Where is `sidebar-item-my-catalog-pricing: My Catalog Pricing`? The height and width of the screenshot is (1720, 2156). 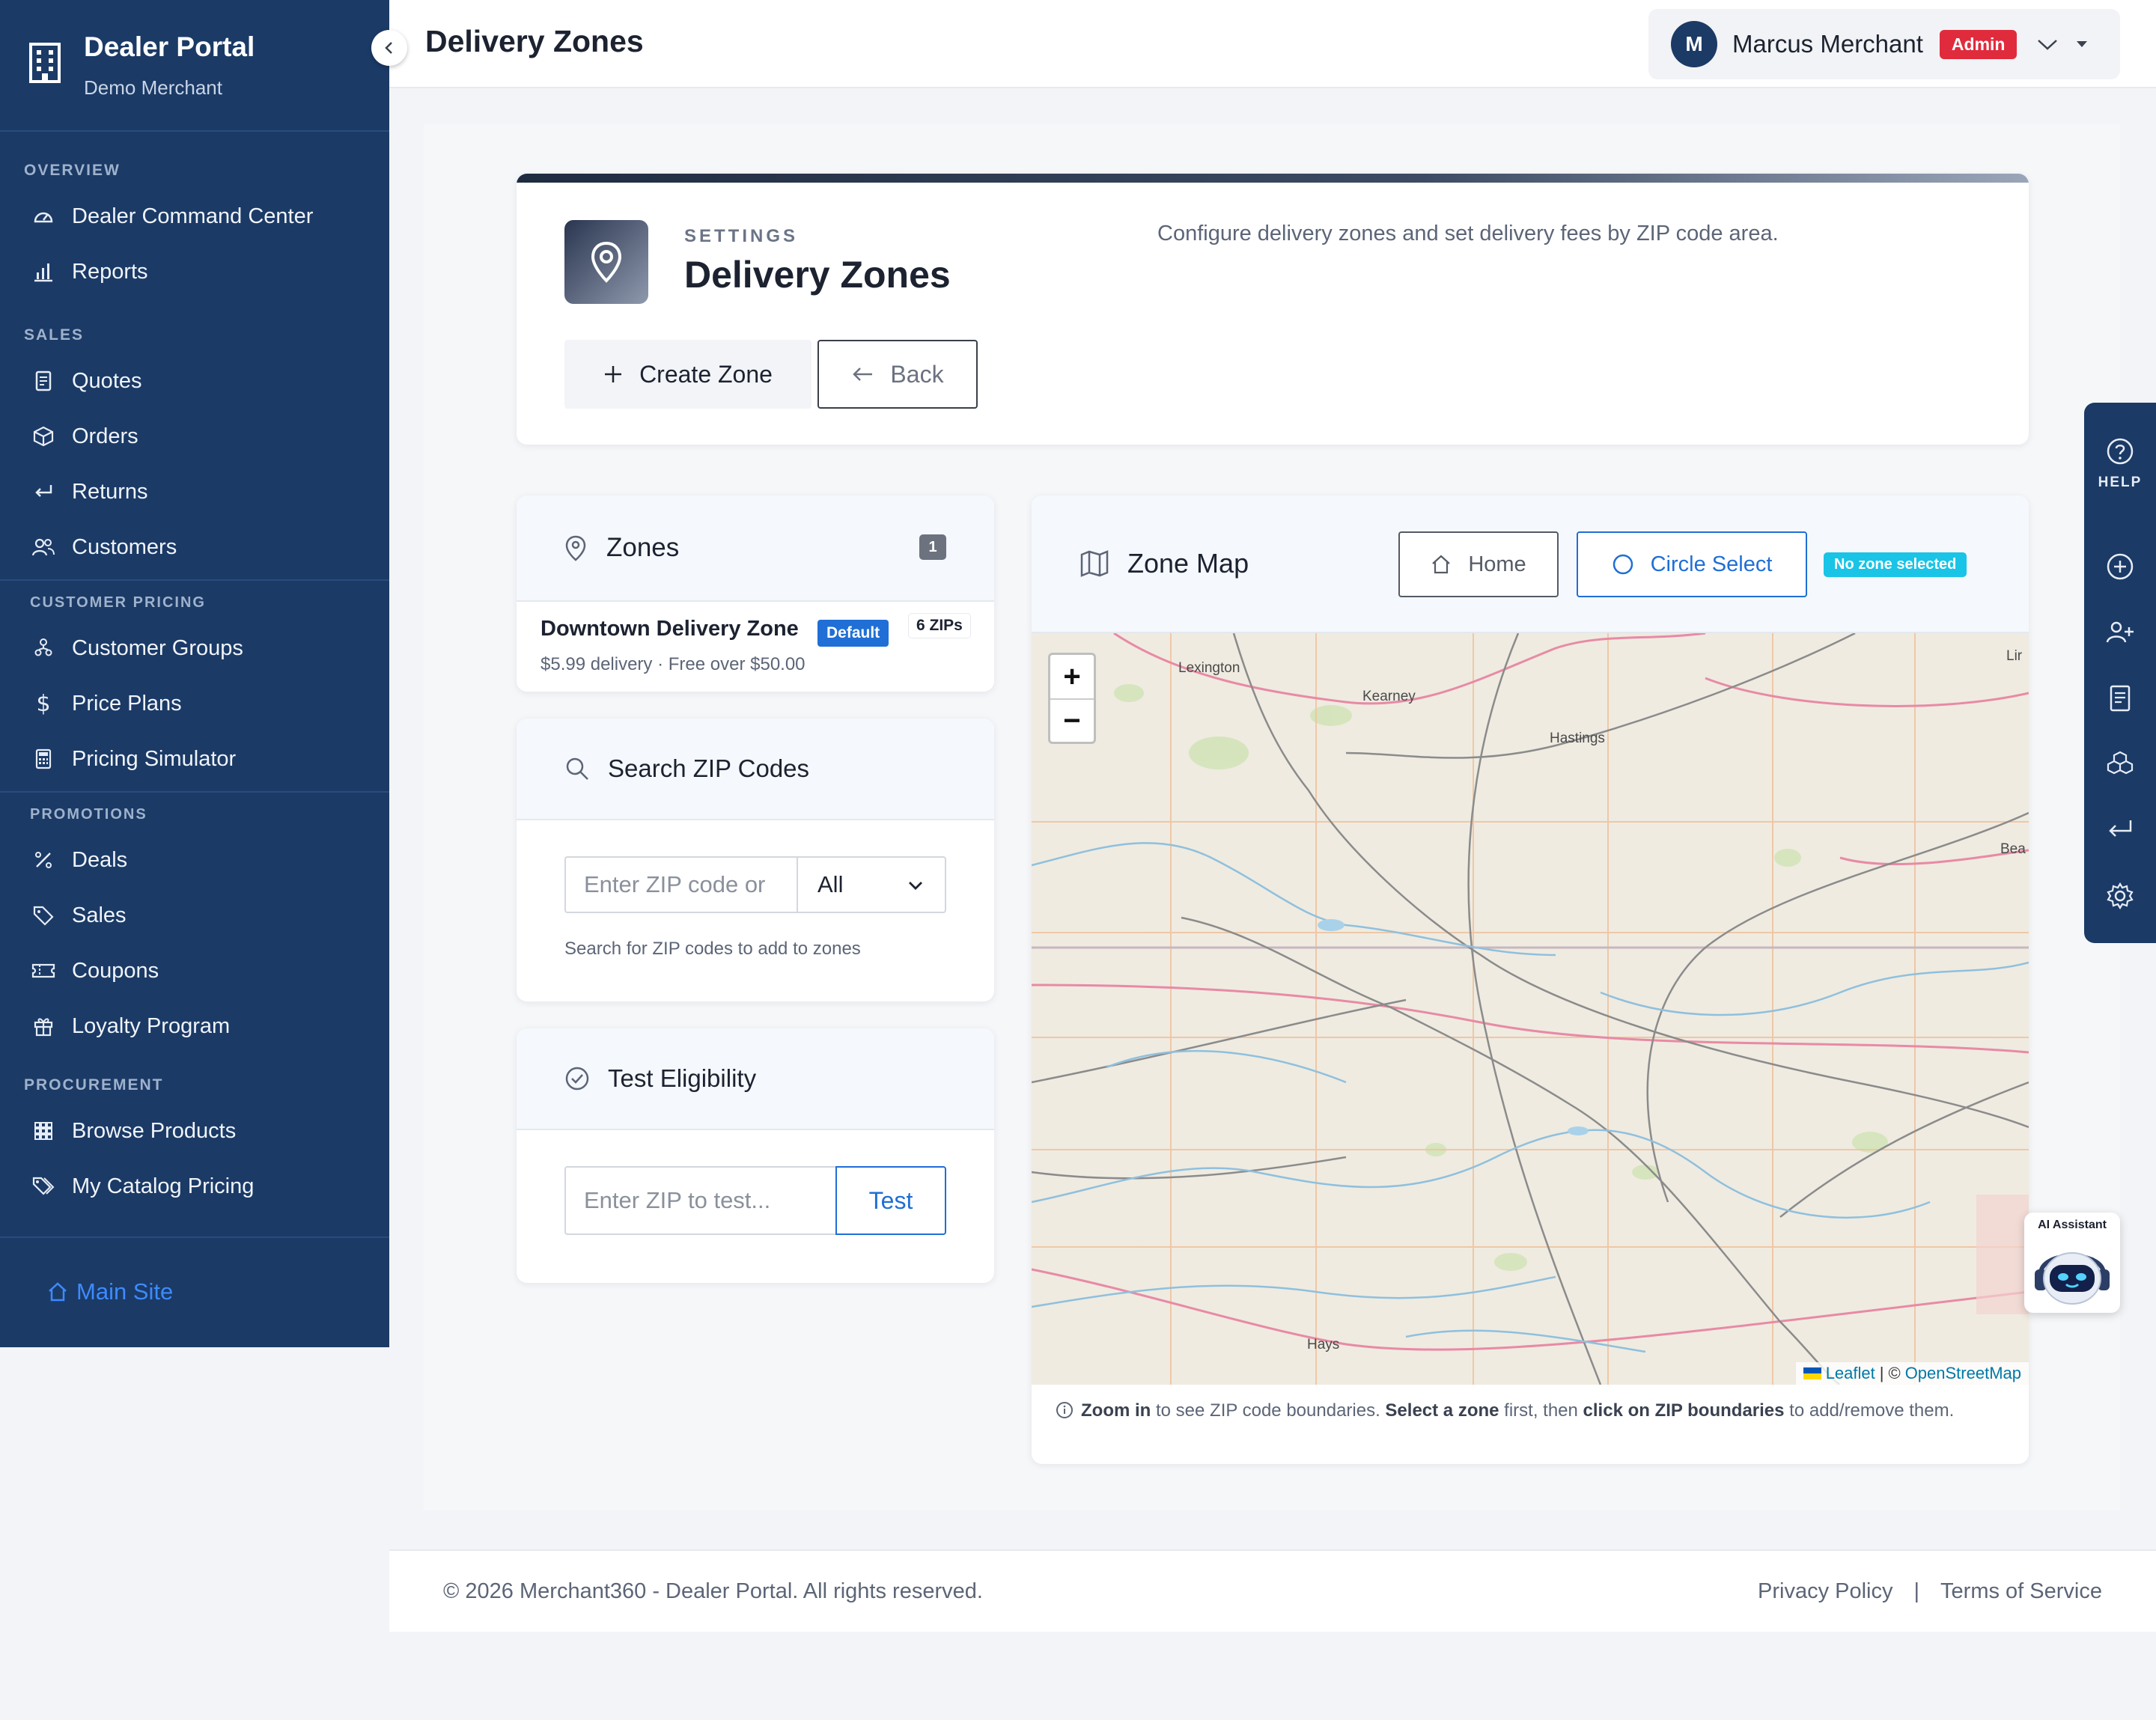 sidebar-item-my-catalog-pricing: My Catalog Pricing is located at coordinates (194, 1186).